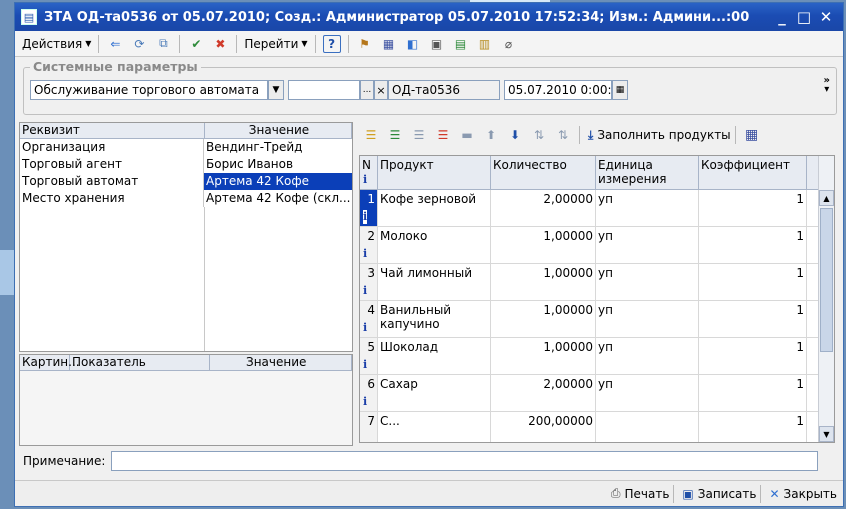 This screenshot has height=509, width=846. Describe the element at coordinates (276, 90) in the screenshot. I see `operation-type-dropdown: ▼` at that location.